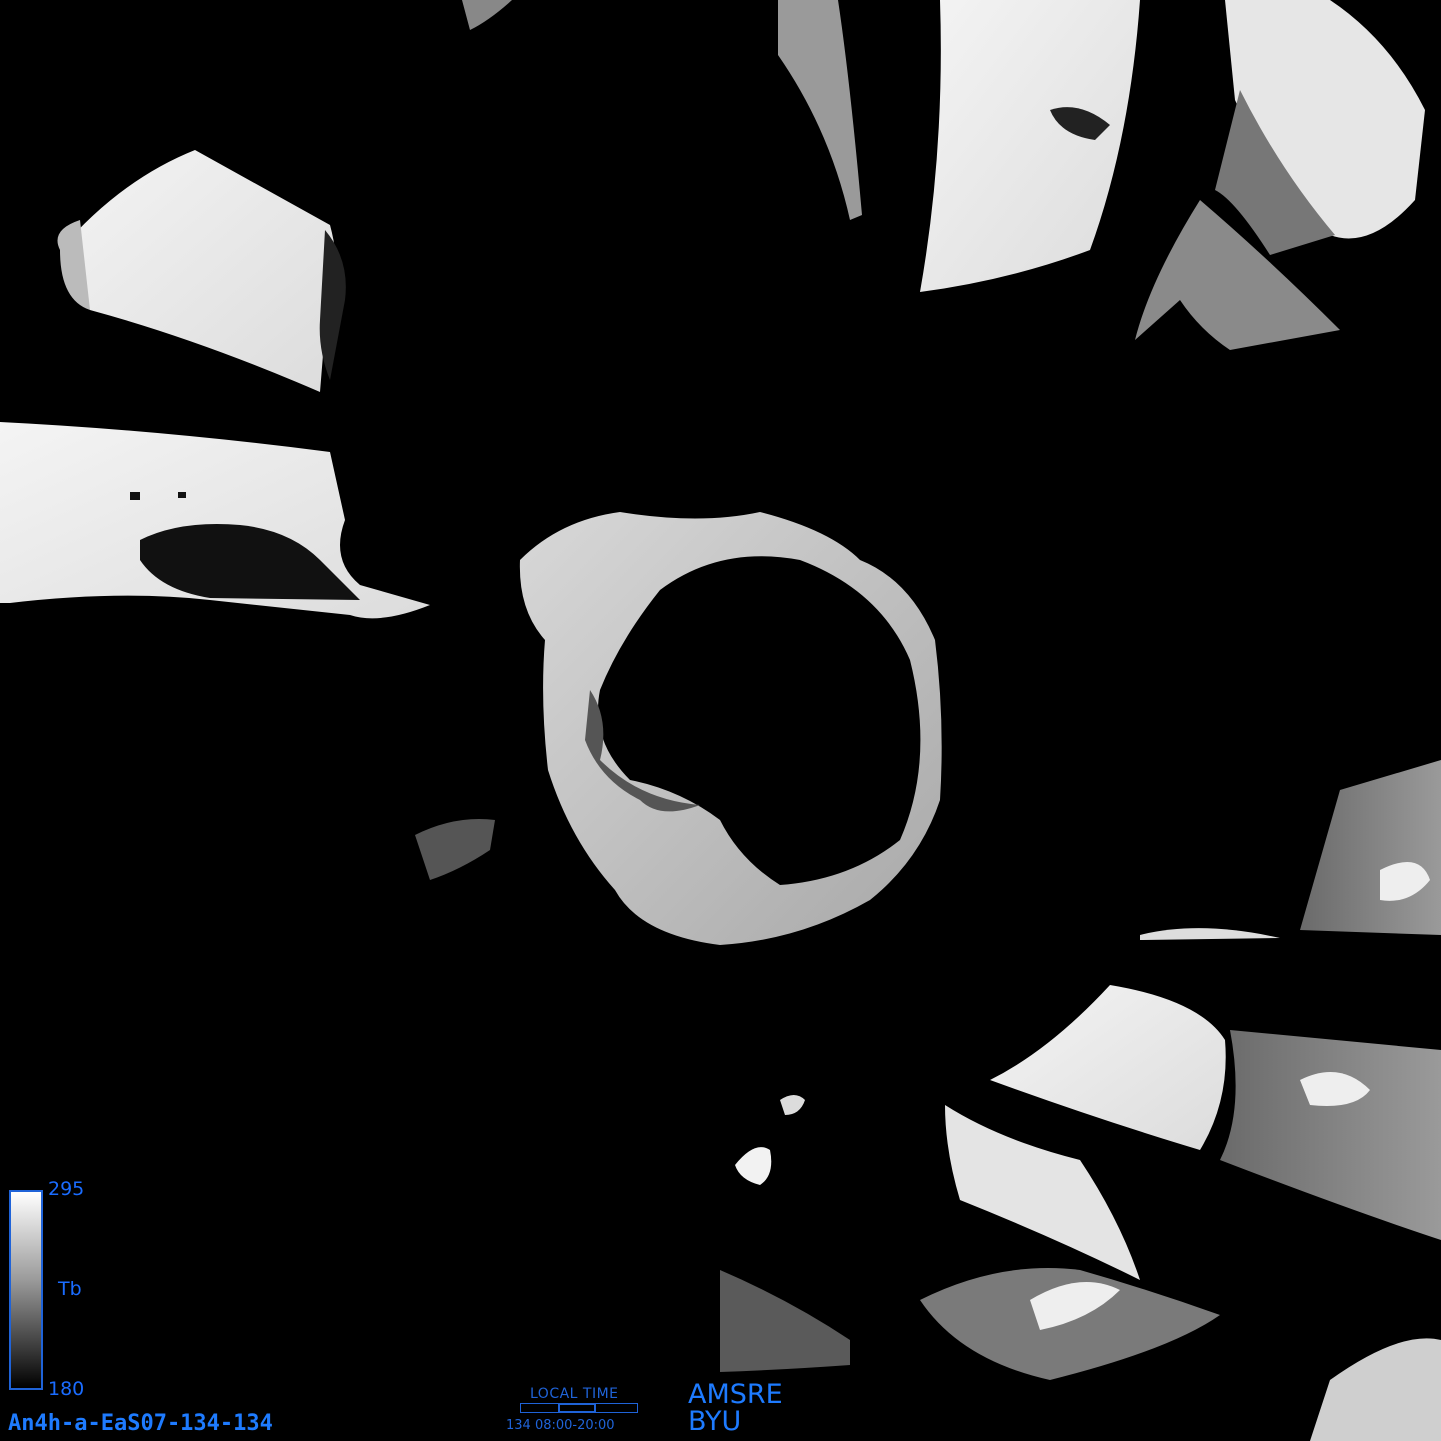  I want to click on legend-min-value: 180, so click(66, 1389).